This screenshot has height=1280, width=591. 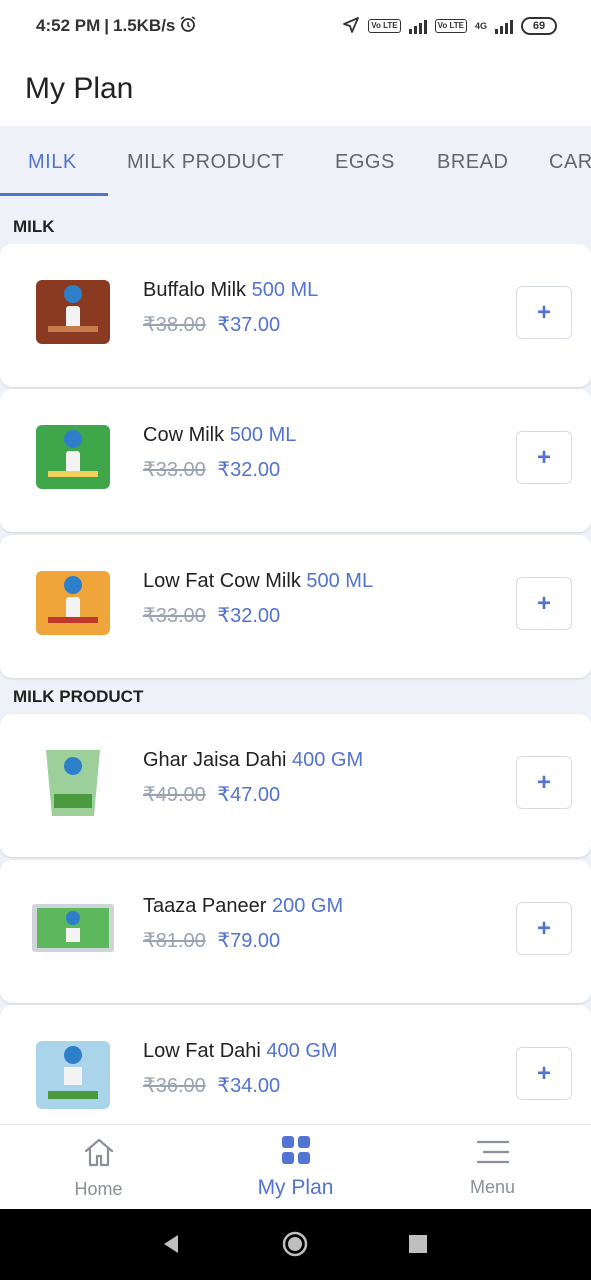 I want to click on product-name: Low Fat Cow Milk 500 ML, so click(x=258, y=581).